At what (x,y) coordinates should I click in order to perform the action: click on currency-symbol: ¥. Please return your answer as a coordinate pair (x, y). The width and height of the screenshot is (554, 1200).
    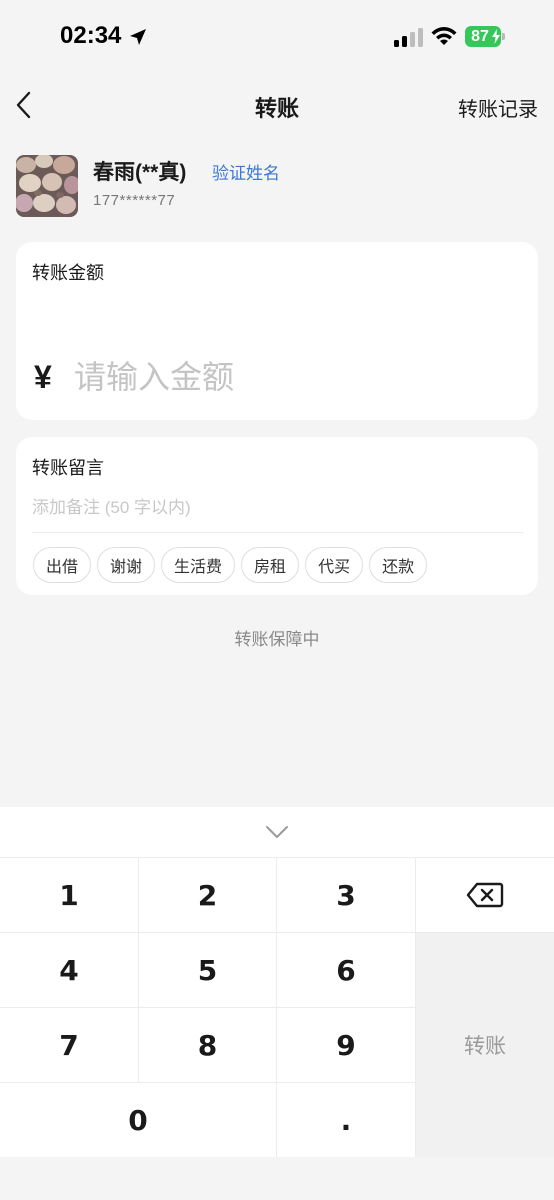
    Looking at the image, I should click on (43, 377).